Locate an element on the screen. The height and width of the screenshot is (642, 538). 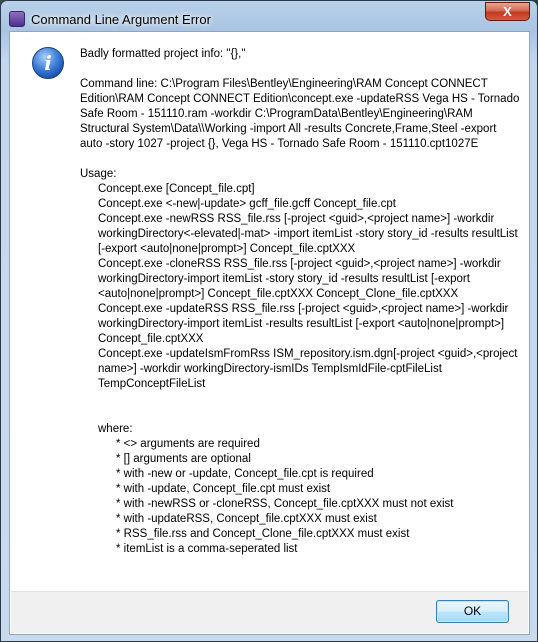
ok-button: OK is located at coordinates (472, 611).